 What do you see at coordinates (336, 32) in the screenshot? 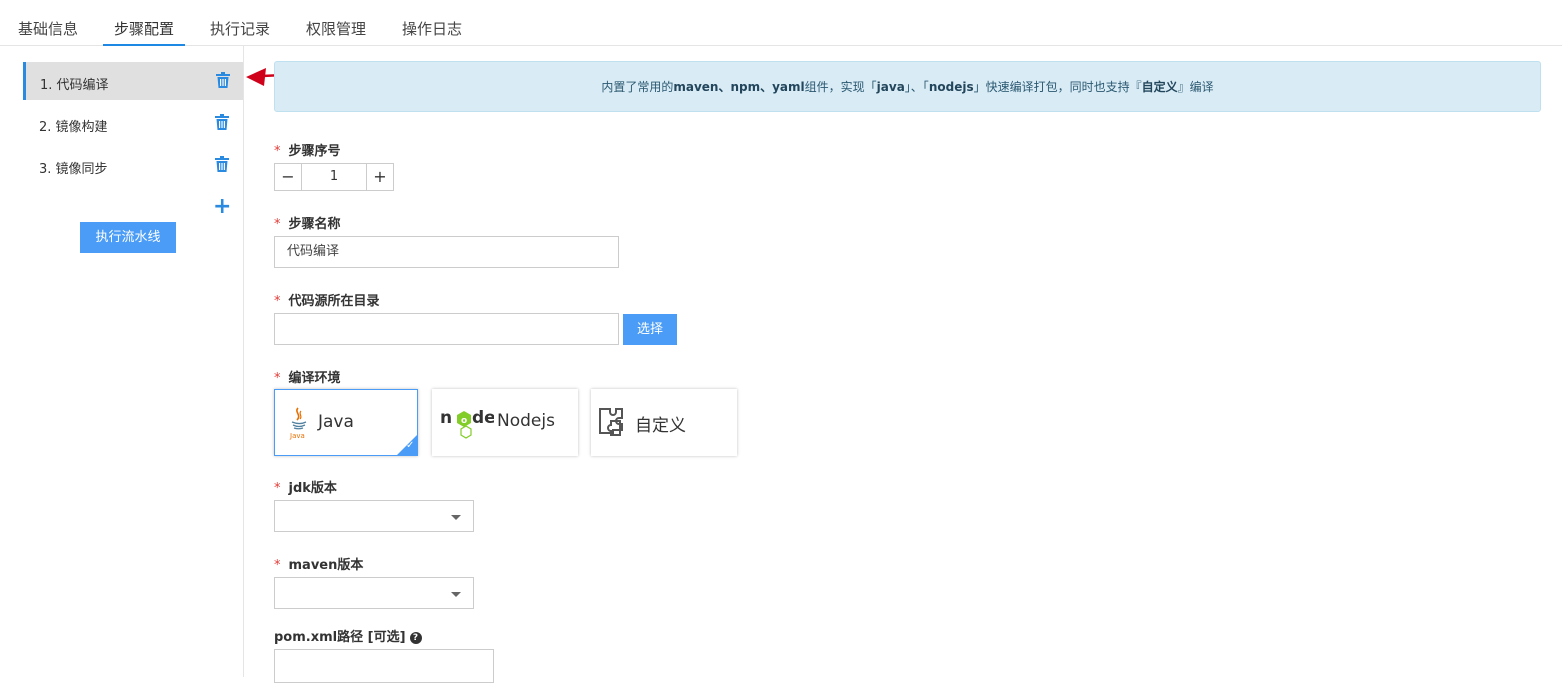
I see `tab-permissions: 权限管理` at bounding box center [336, 32].